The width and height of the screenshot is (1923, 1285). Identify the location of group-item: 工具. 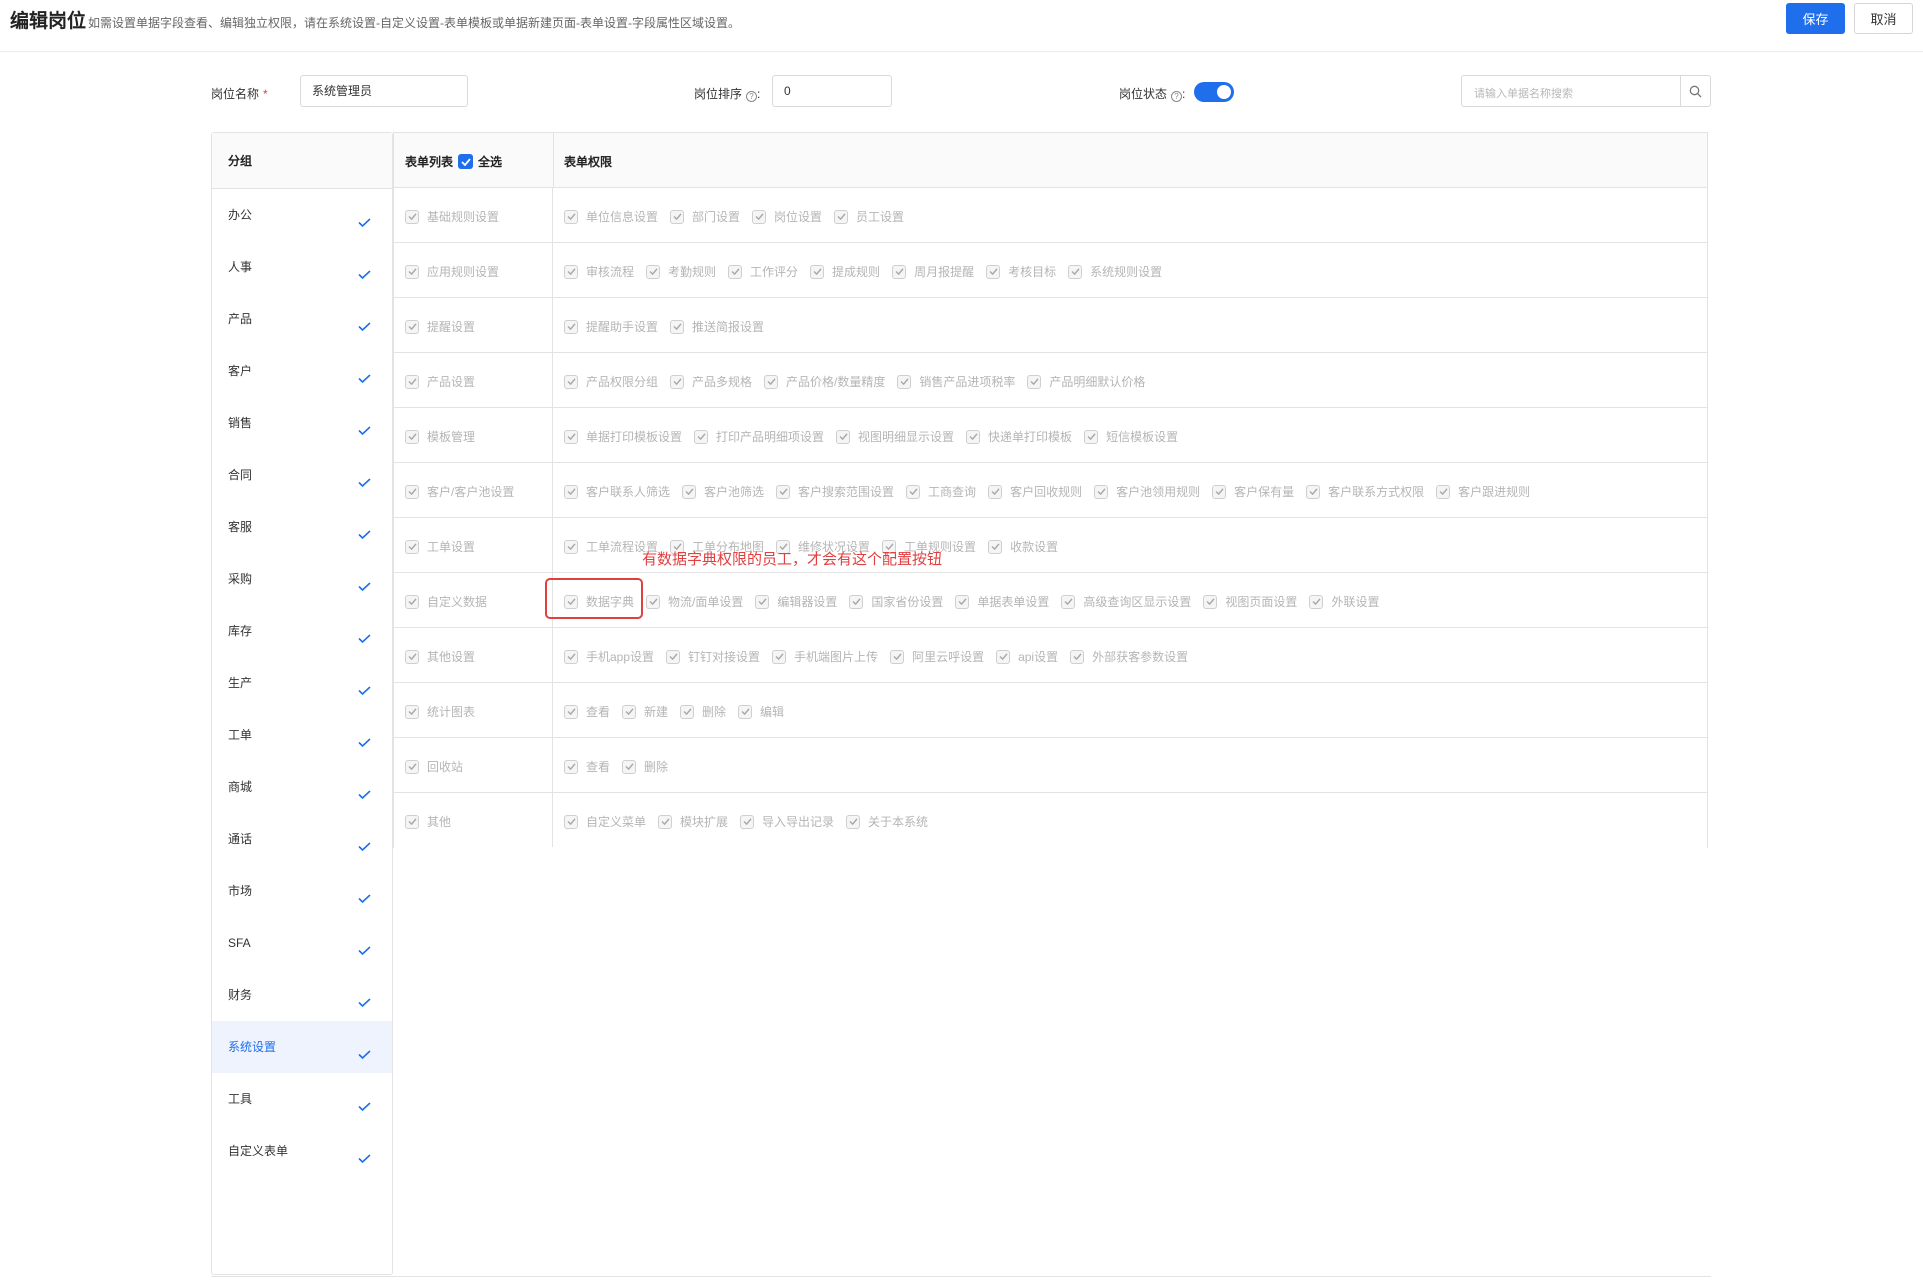
(302, 1099).